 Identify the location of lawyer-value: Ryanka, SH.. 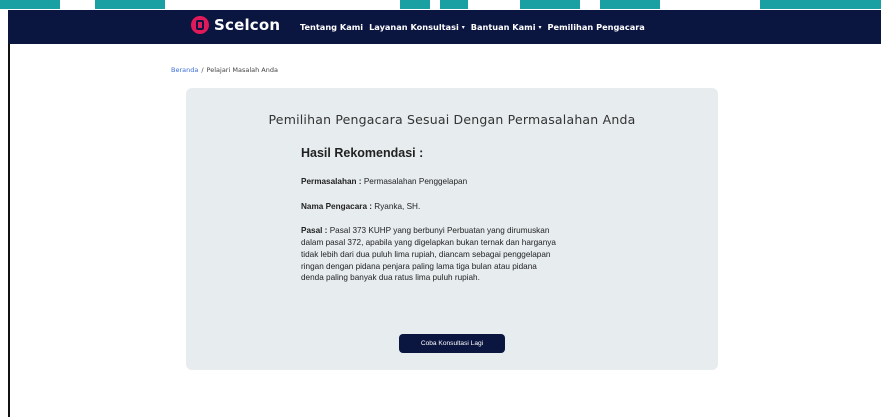
(397, 206).